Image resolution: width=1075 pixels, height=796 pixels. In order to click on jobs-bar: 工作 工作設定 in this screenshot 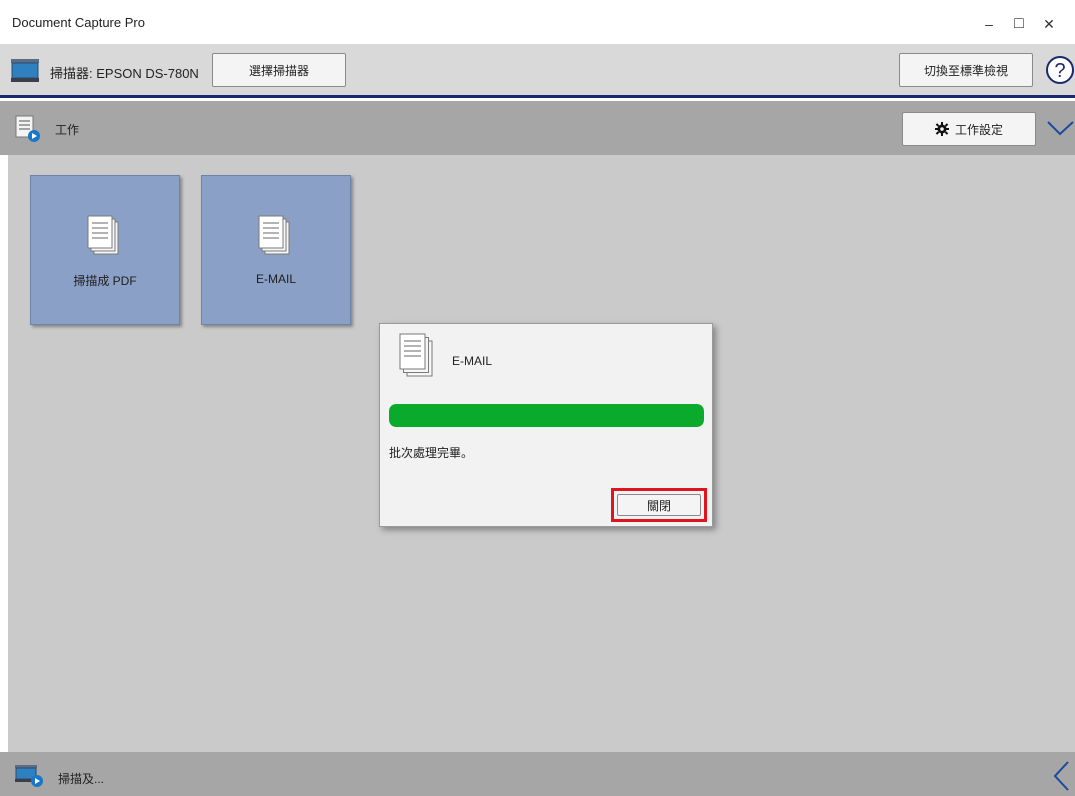, I will do `click(537, 128)`.